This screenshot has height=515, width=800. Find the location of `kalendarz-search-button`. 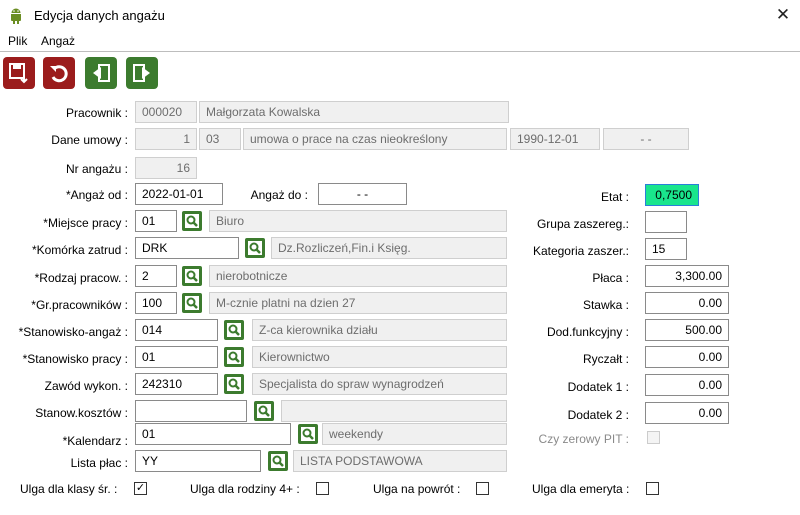

kalendarz-search-button is located at coordinates (308, 434).